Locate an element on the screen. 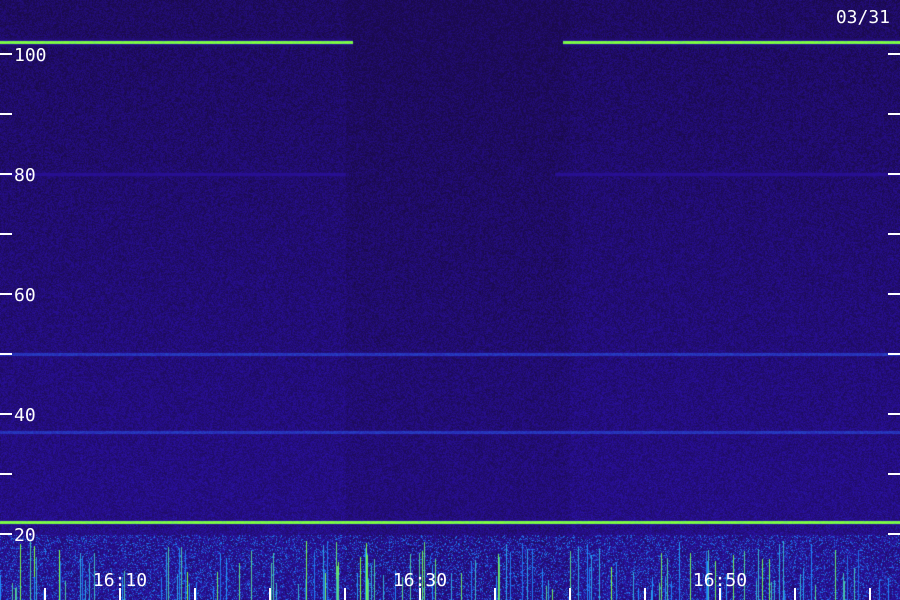  date-label: 03/31 is located at coordinates (863, 17).